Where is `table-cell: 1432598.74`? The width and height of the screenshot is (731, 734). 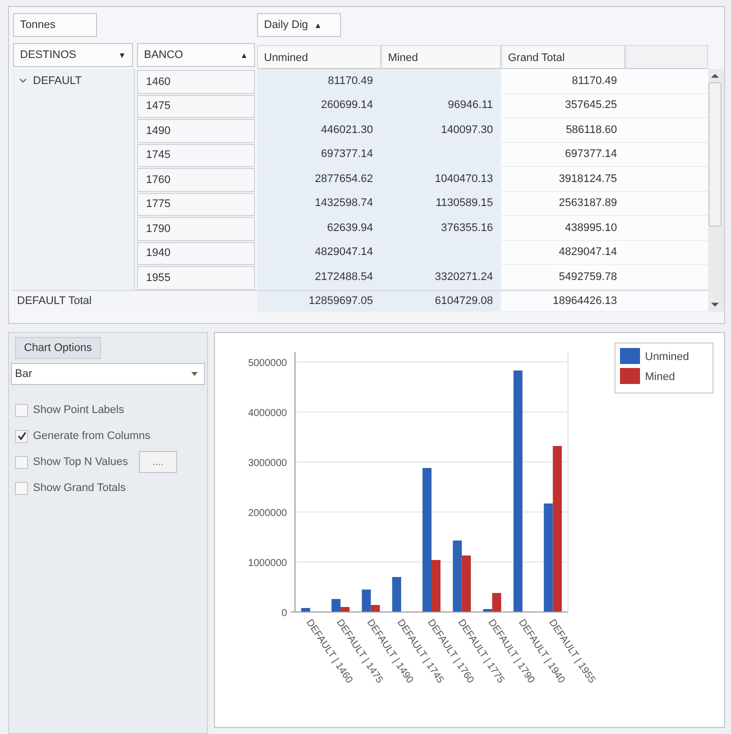
table-cell: 1432598.74 is located at coordinates (319, 204).